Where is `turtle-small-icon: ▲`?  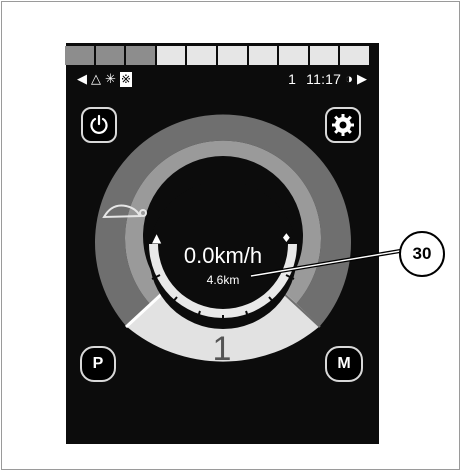 turtle-small-icon: ▲ is located at coordinates (157, 238).